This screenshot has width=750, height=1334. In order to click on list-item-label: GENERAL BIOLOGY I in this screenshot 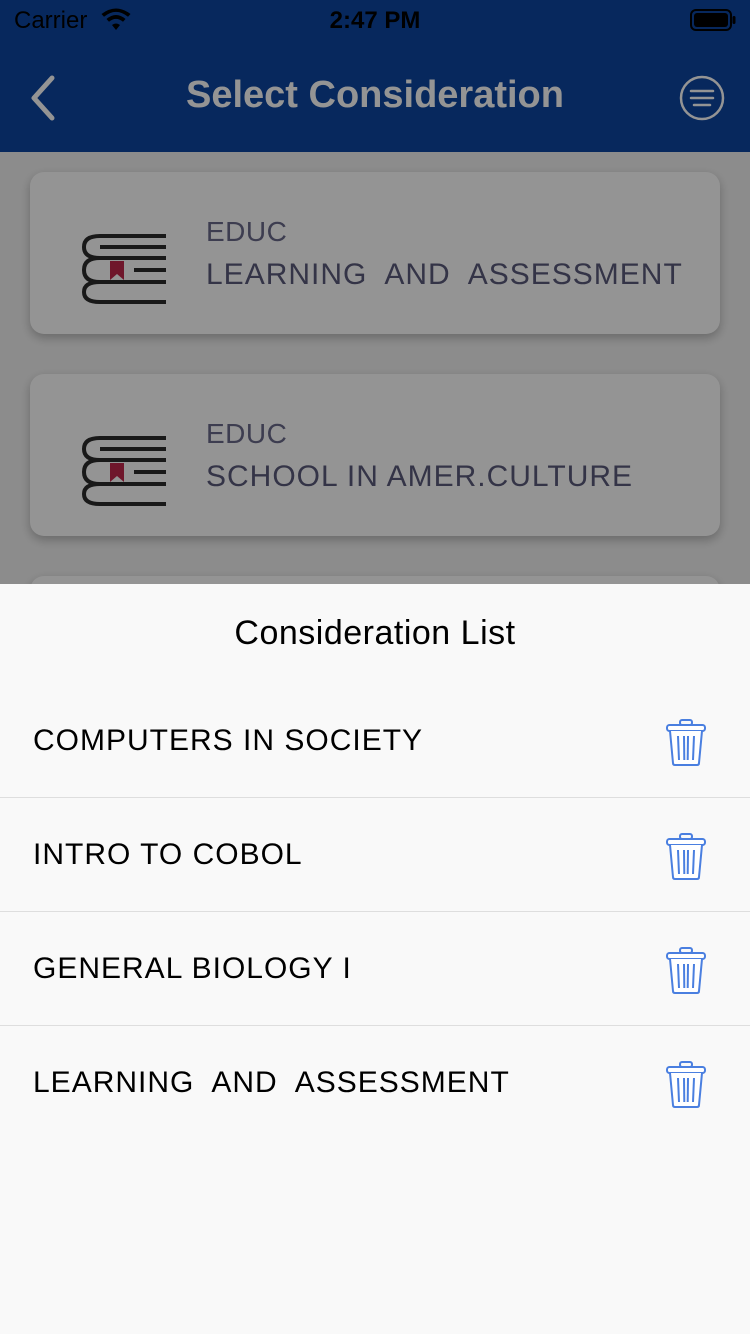, I will do `click(192, 968)`.